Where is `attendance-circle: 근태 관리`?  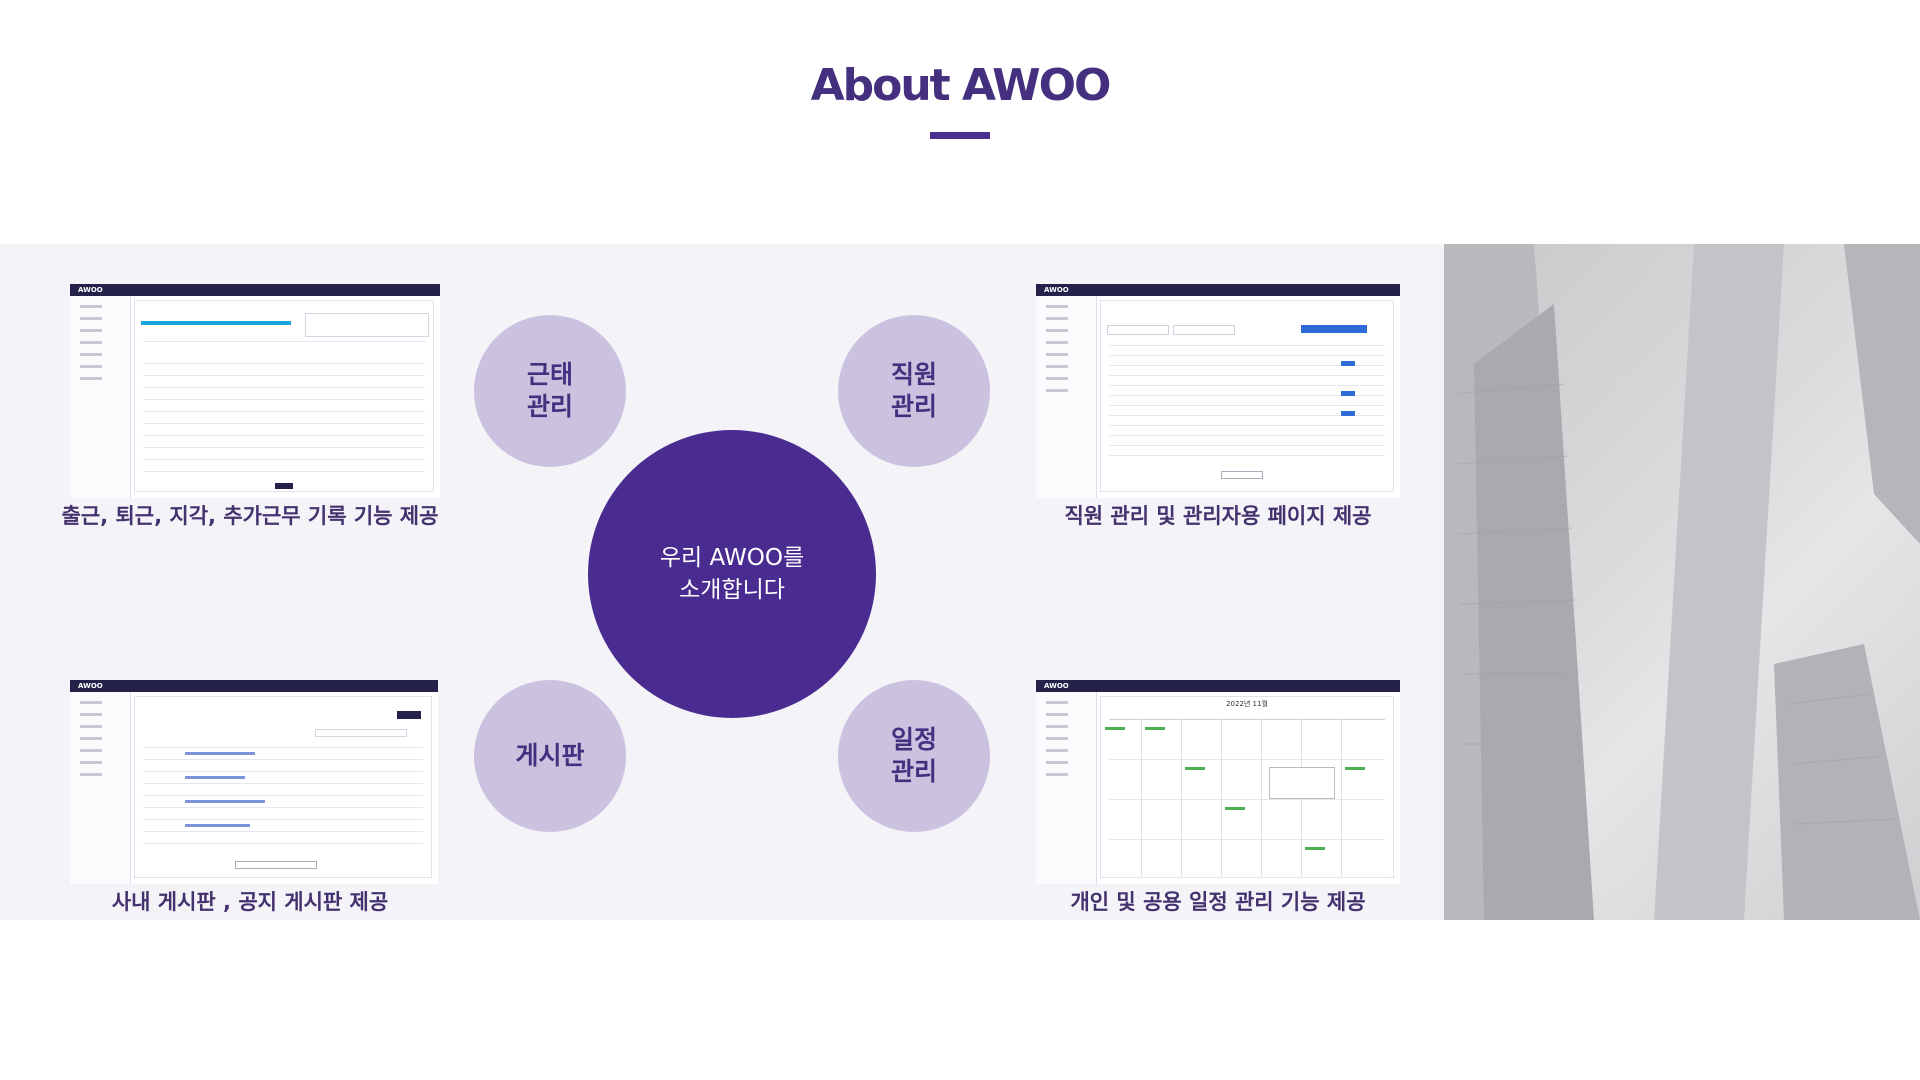
attendance-circle: 근태 관리 is located at coordinates (550, 391).